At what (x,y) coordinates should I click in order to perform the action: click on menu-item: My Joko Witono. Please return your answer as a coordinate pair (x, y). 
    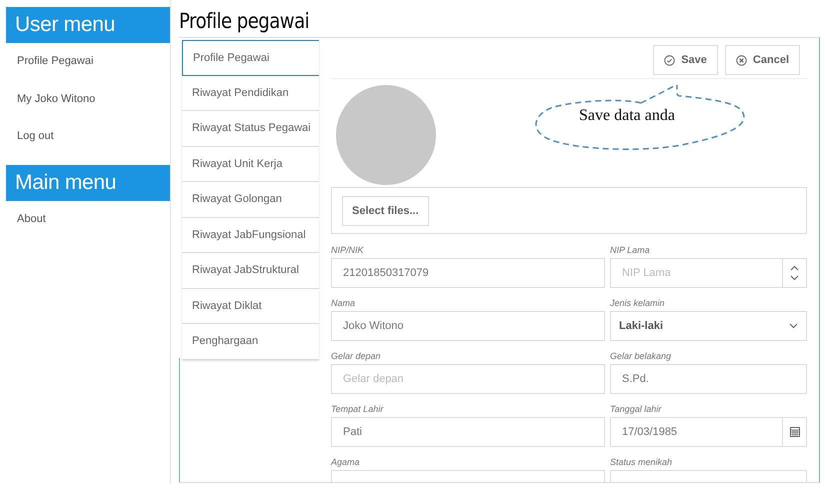
    Looking at the image, I should click on (88, 99).